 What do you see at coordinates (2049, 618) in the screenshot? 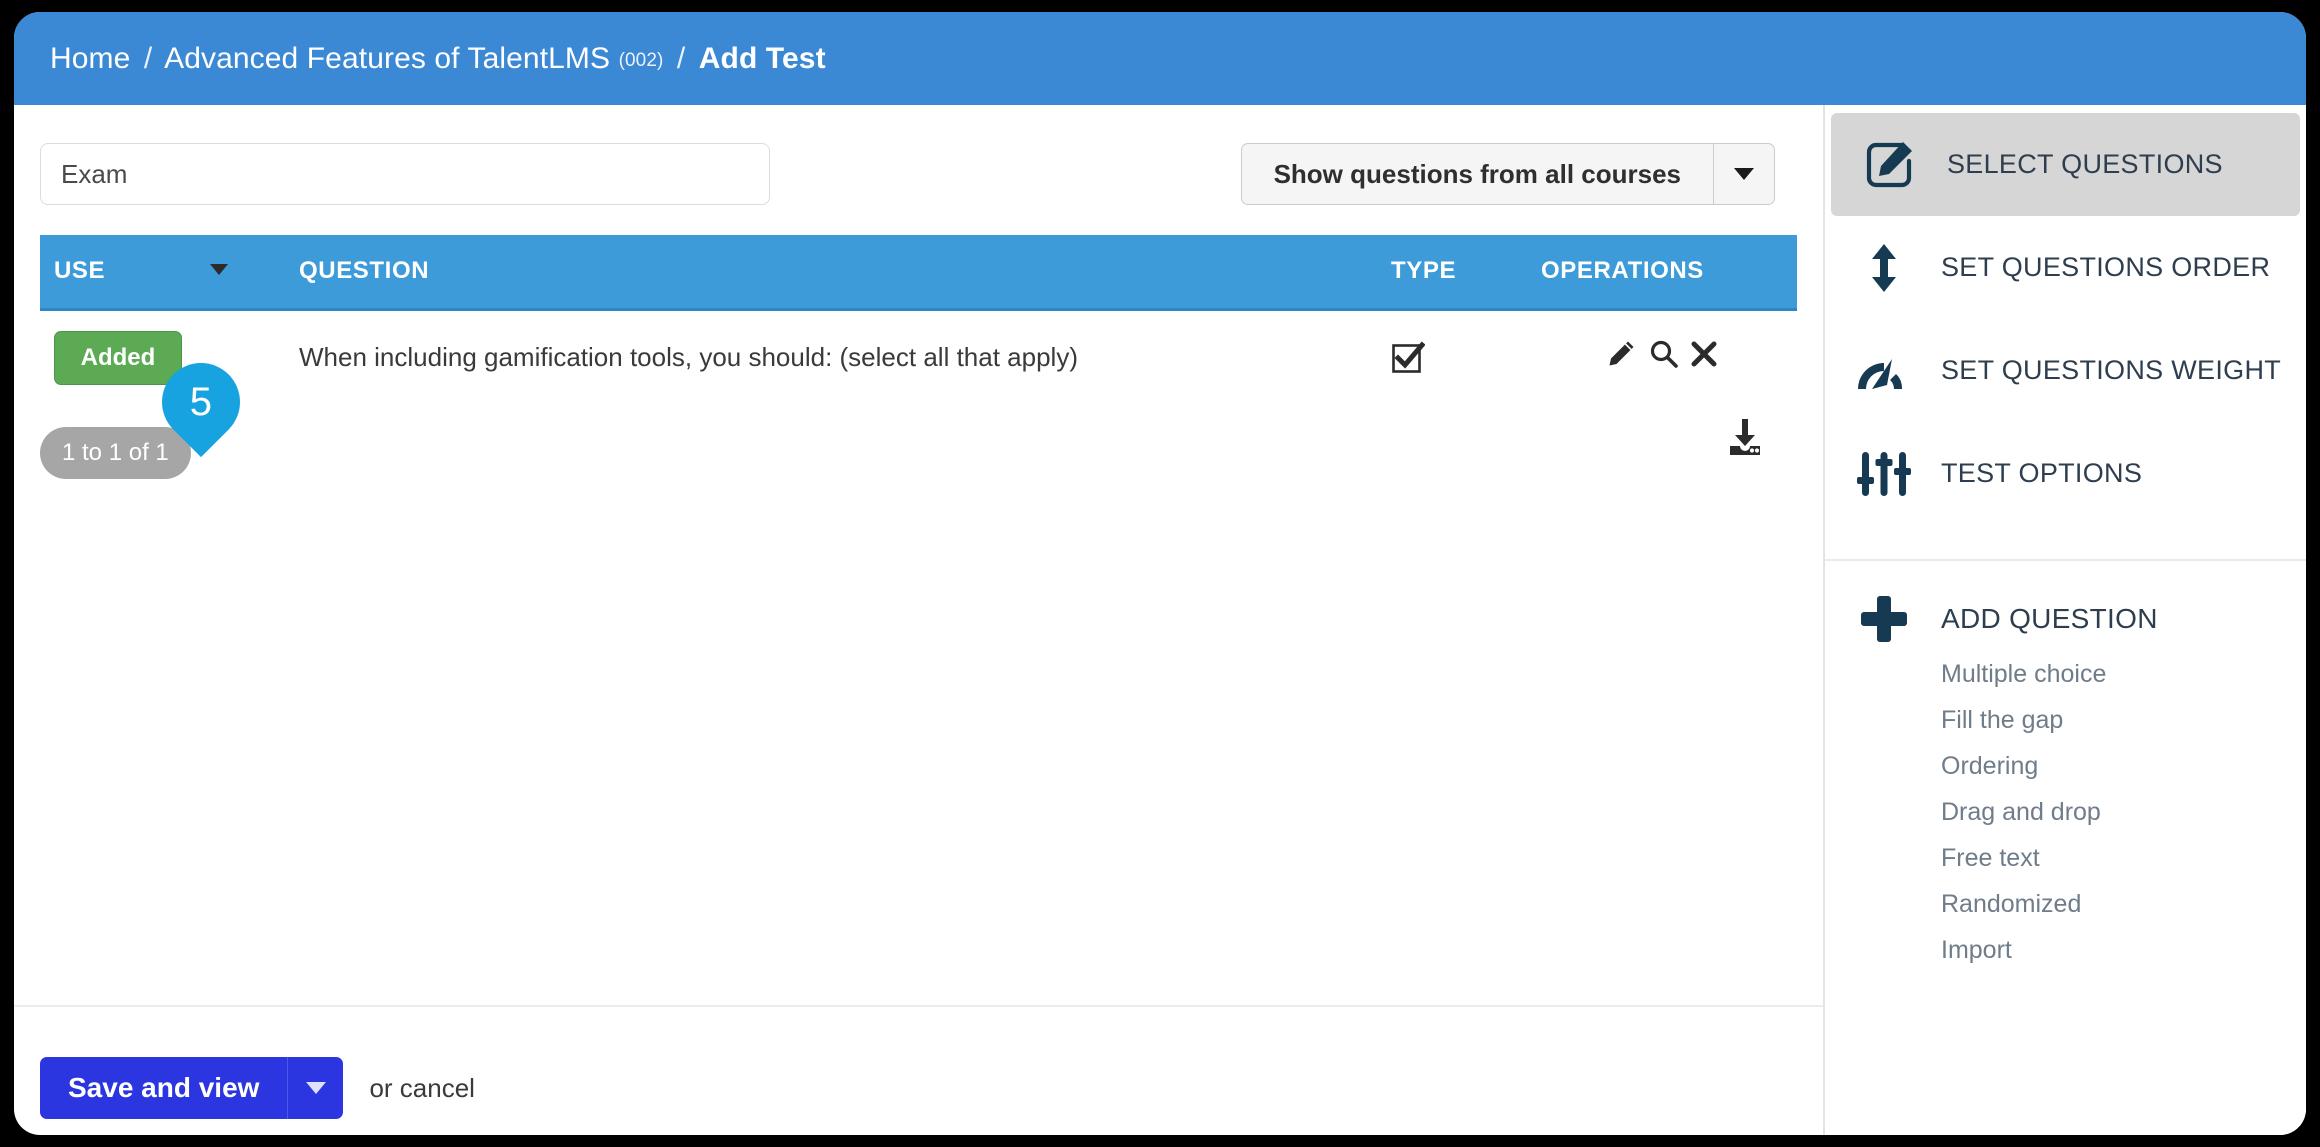
I see `add-question-title: ADD QUESTION` at bounding box center [2049, 618].